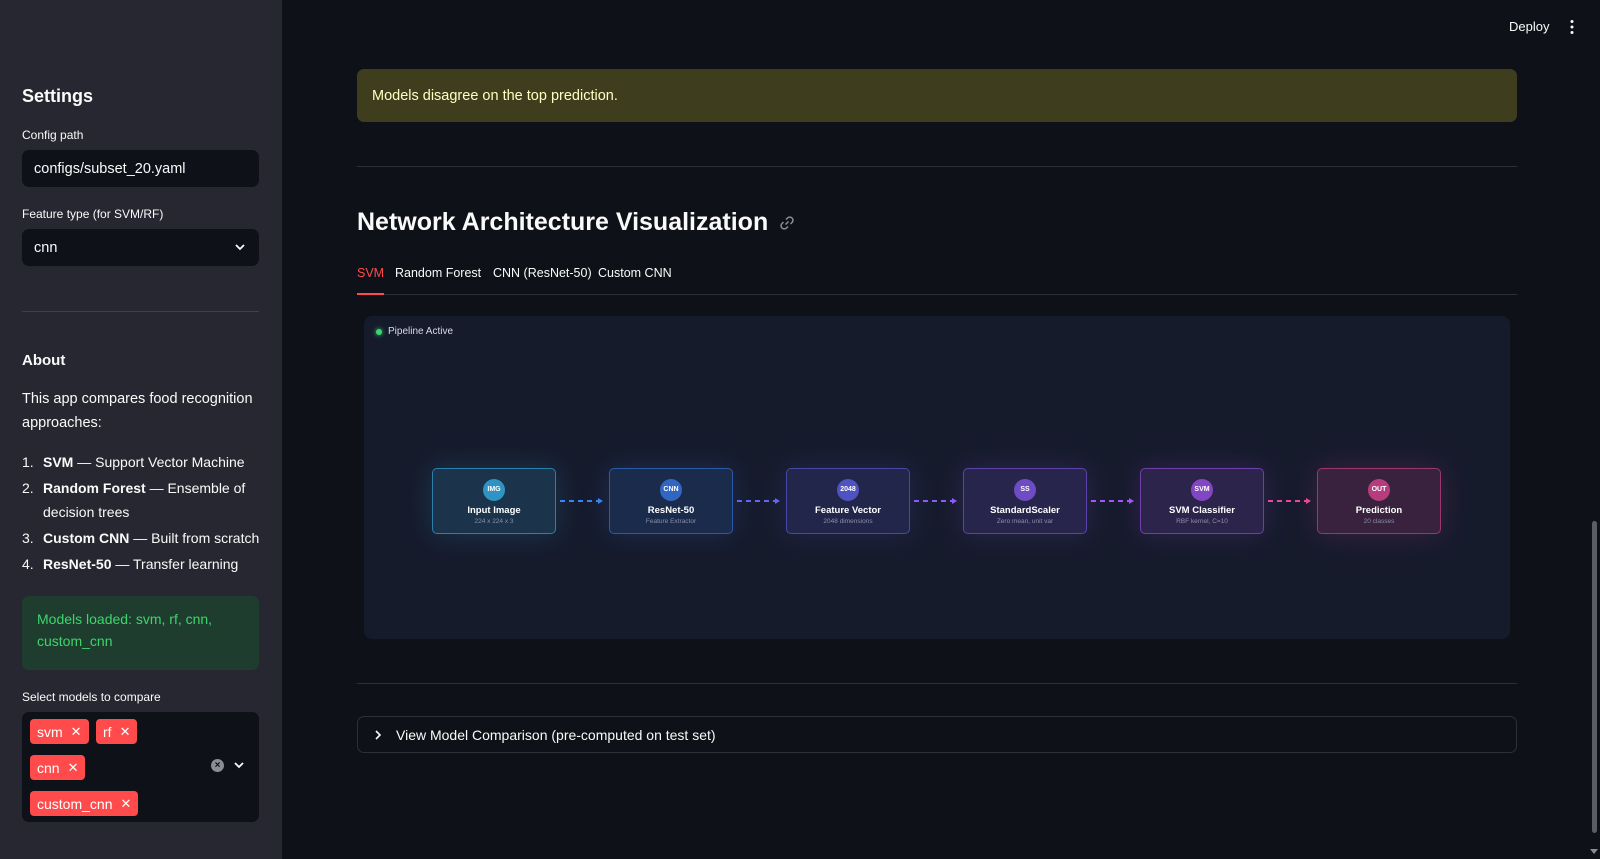 Image resolution: width=1600 pixels, height=859 pixels. What do you see at coordinates (58, 767) in the screenshot?
I see `chip-cnn: cnn ✕` at bounding box center [58, 767].